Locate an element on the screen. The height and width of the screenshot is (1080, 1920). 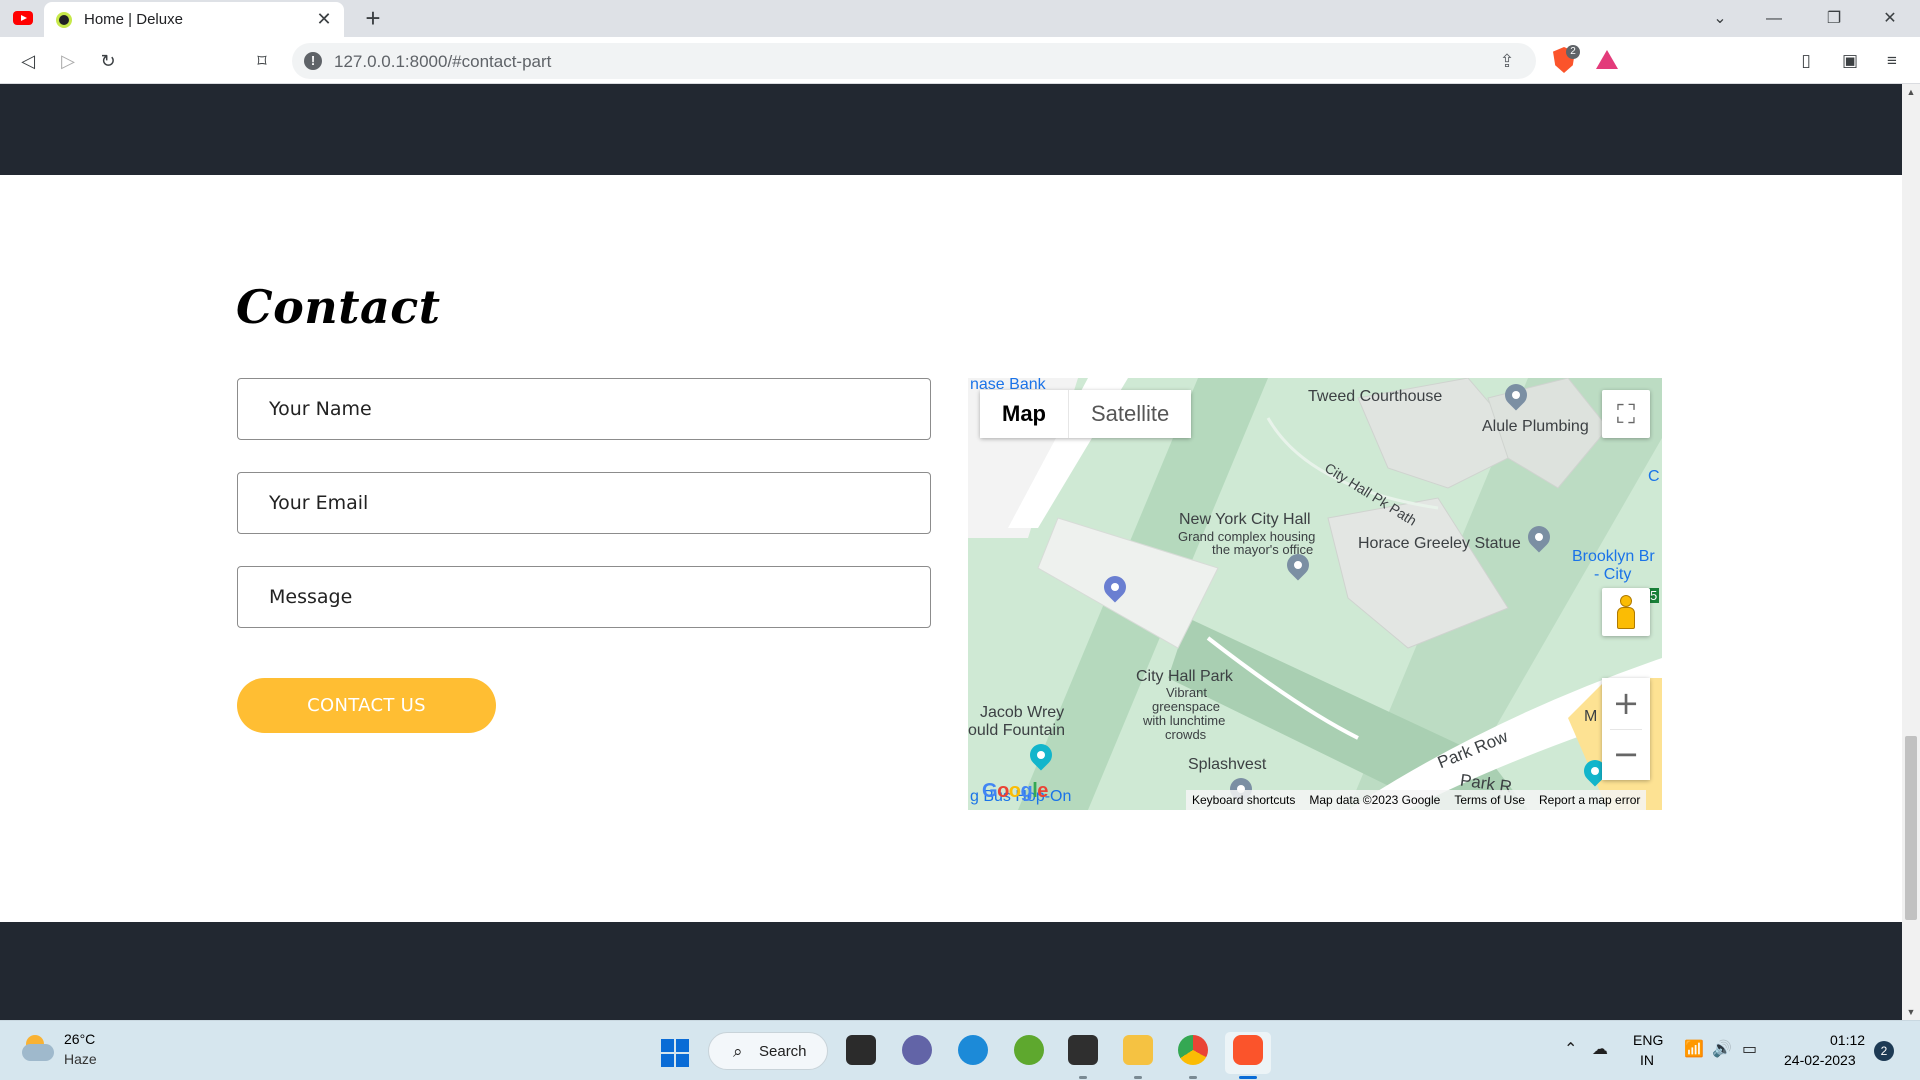
show-hidden-icons-chevron-icon: ⌃ is located at coordinates (1570, 1049).